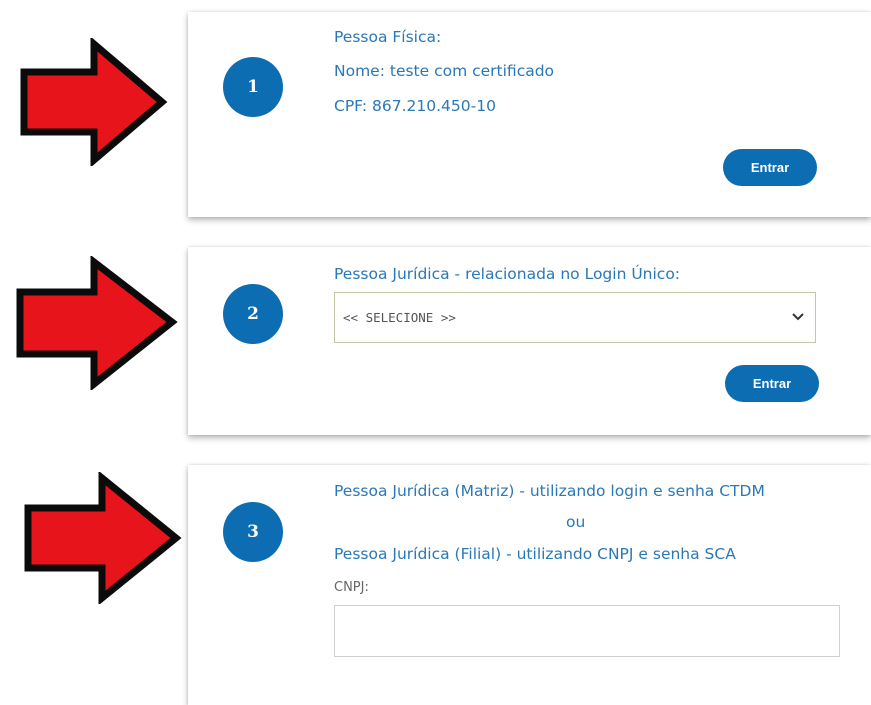  What do you see at coordinates (772, 383) in the screenshot?
I see `entrar-button-2: Entrar` at bounding box center [772, 383].